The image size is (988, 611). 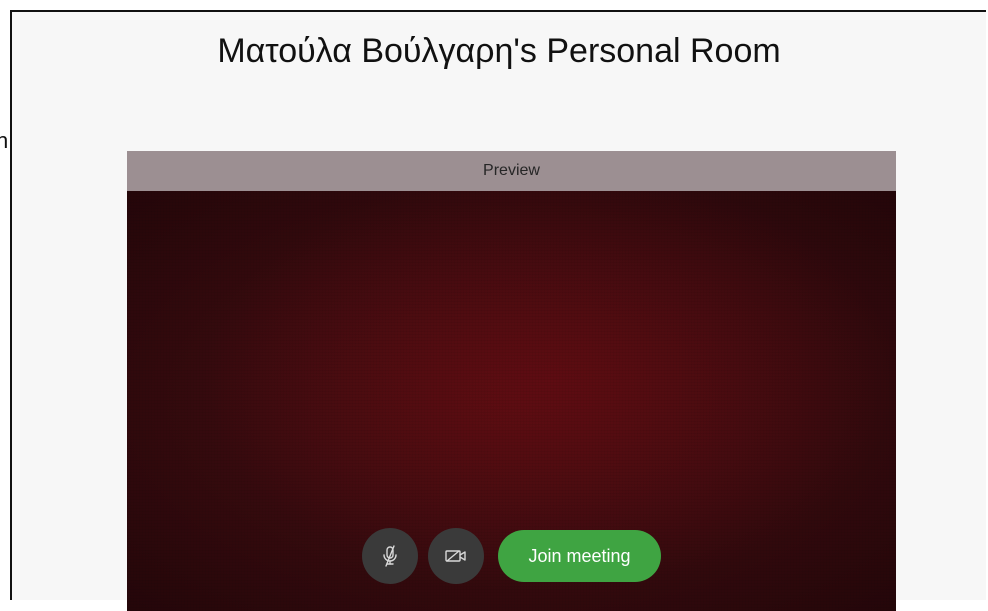 What do you see at coordinates (579, 556) in the screenshot?
I see `join-meeting-button: Join meeting` at bounding box center [579, 556].